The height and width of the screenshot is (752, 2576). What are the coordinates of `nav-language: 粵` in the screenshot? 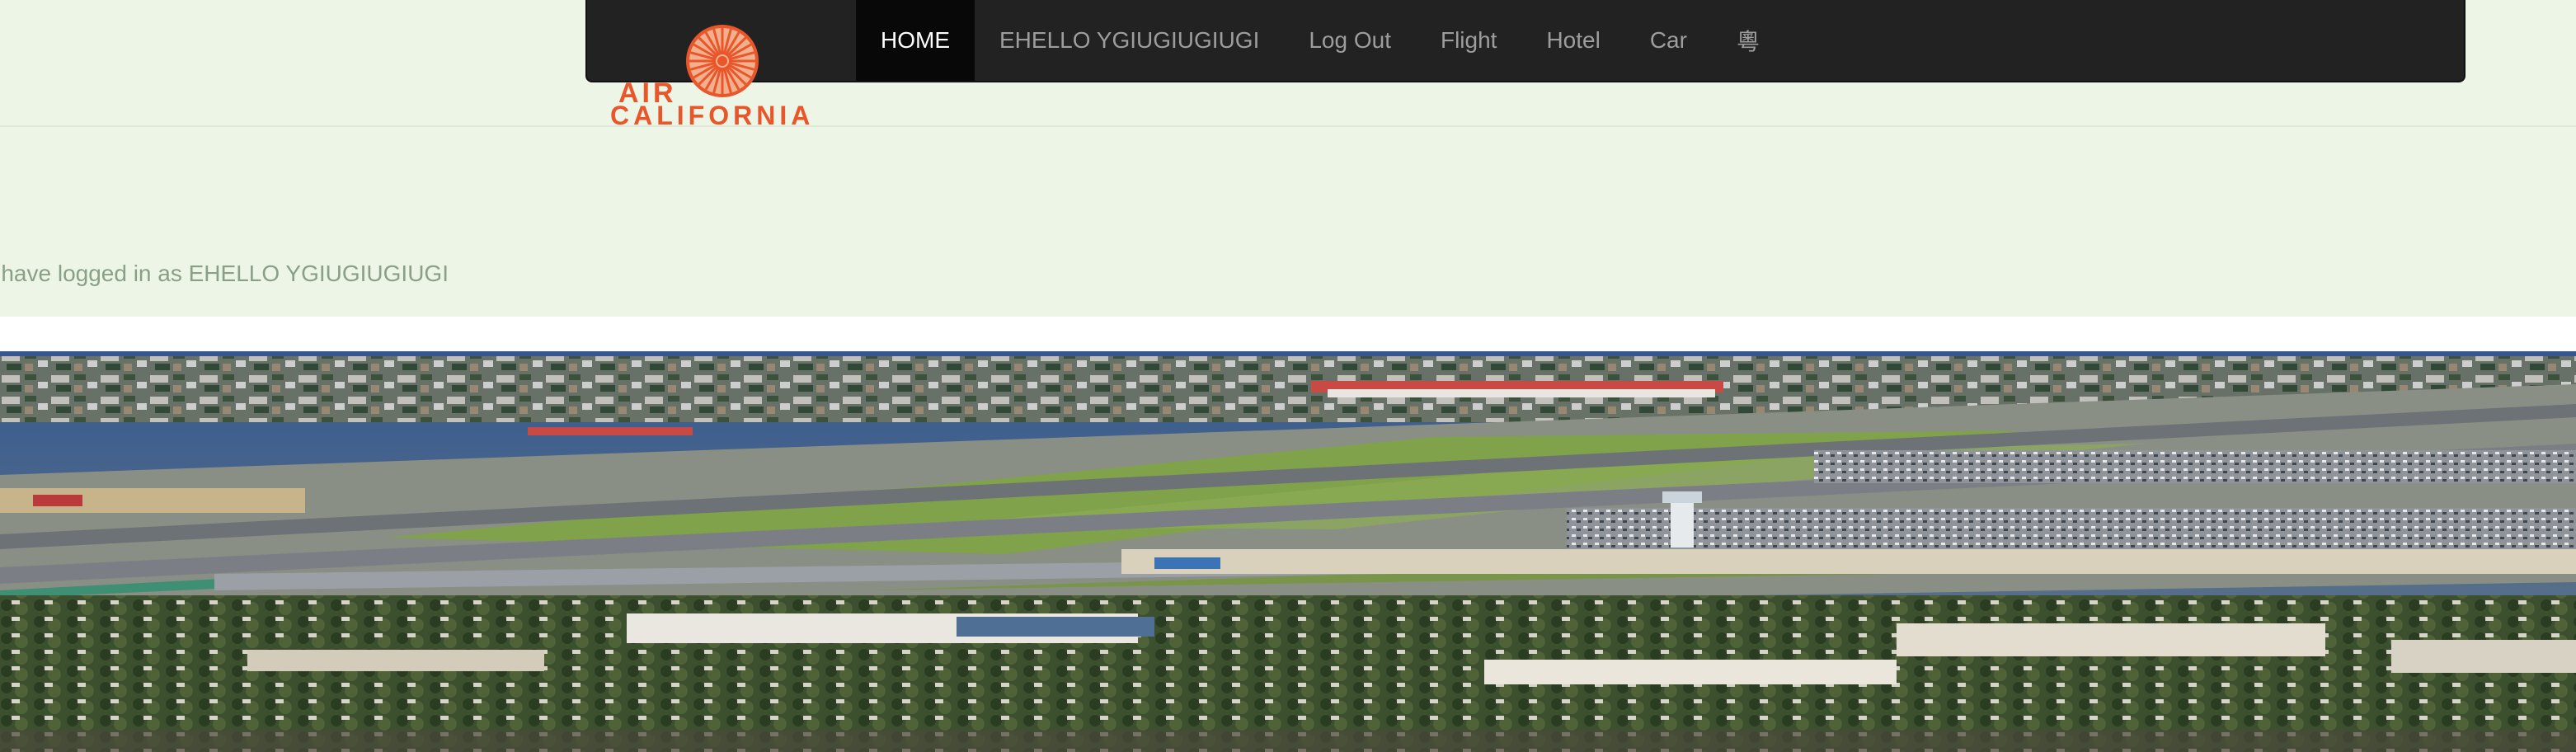 It's located at (1748, 41).